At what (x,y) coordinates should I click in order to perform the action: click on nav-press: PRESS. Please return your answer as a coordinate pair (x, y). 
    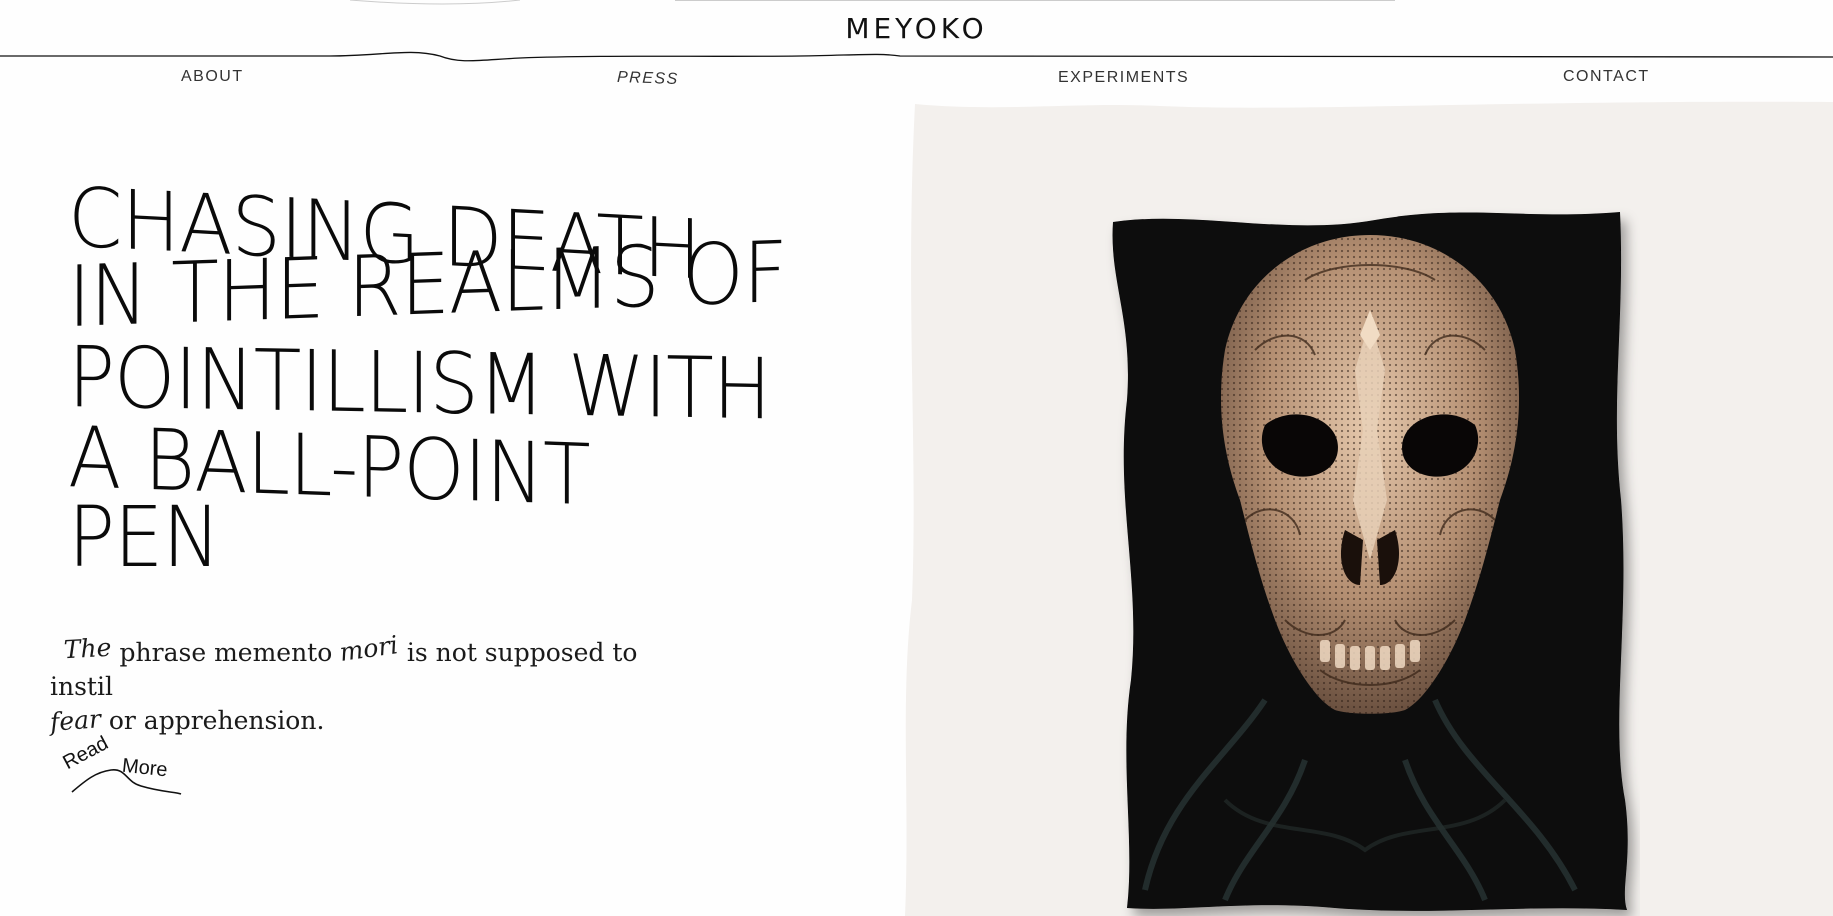
    Looking at the image, I should click on (648, 79).